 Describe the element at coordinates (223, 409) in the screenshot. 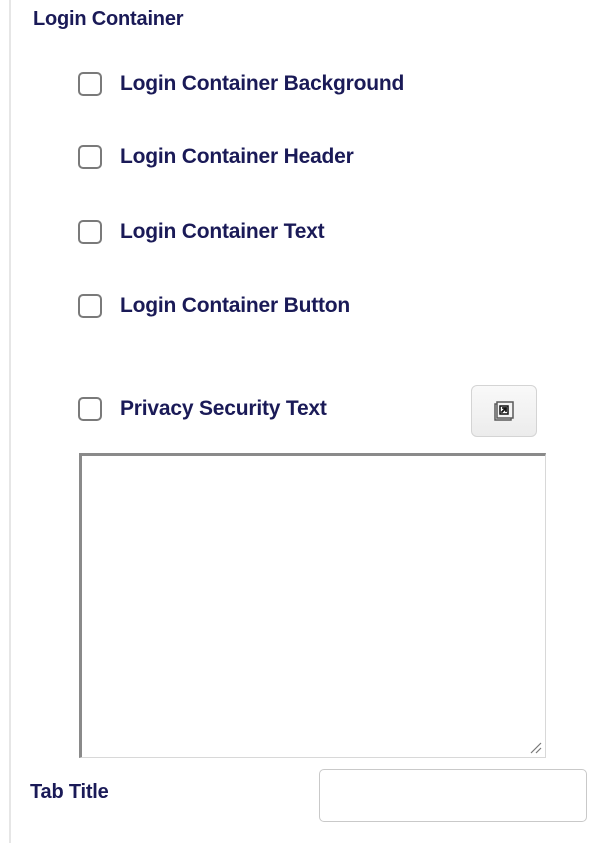

I see `privacy-security-text-label: Privacy Security Text` at that location.